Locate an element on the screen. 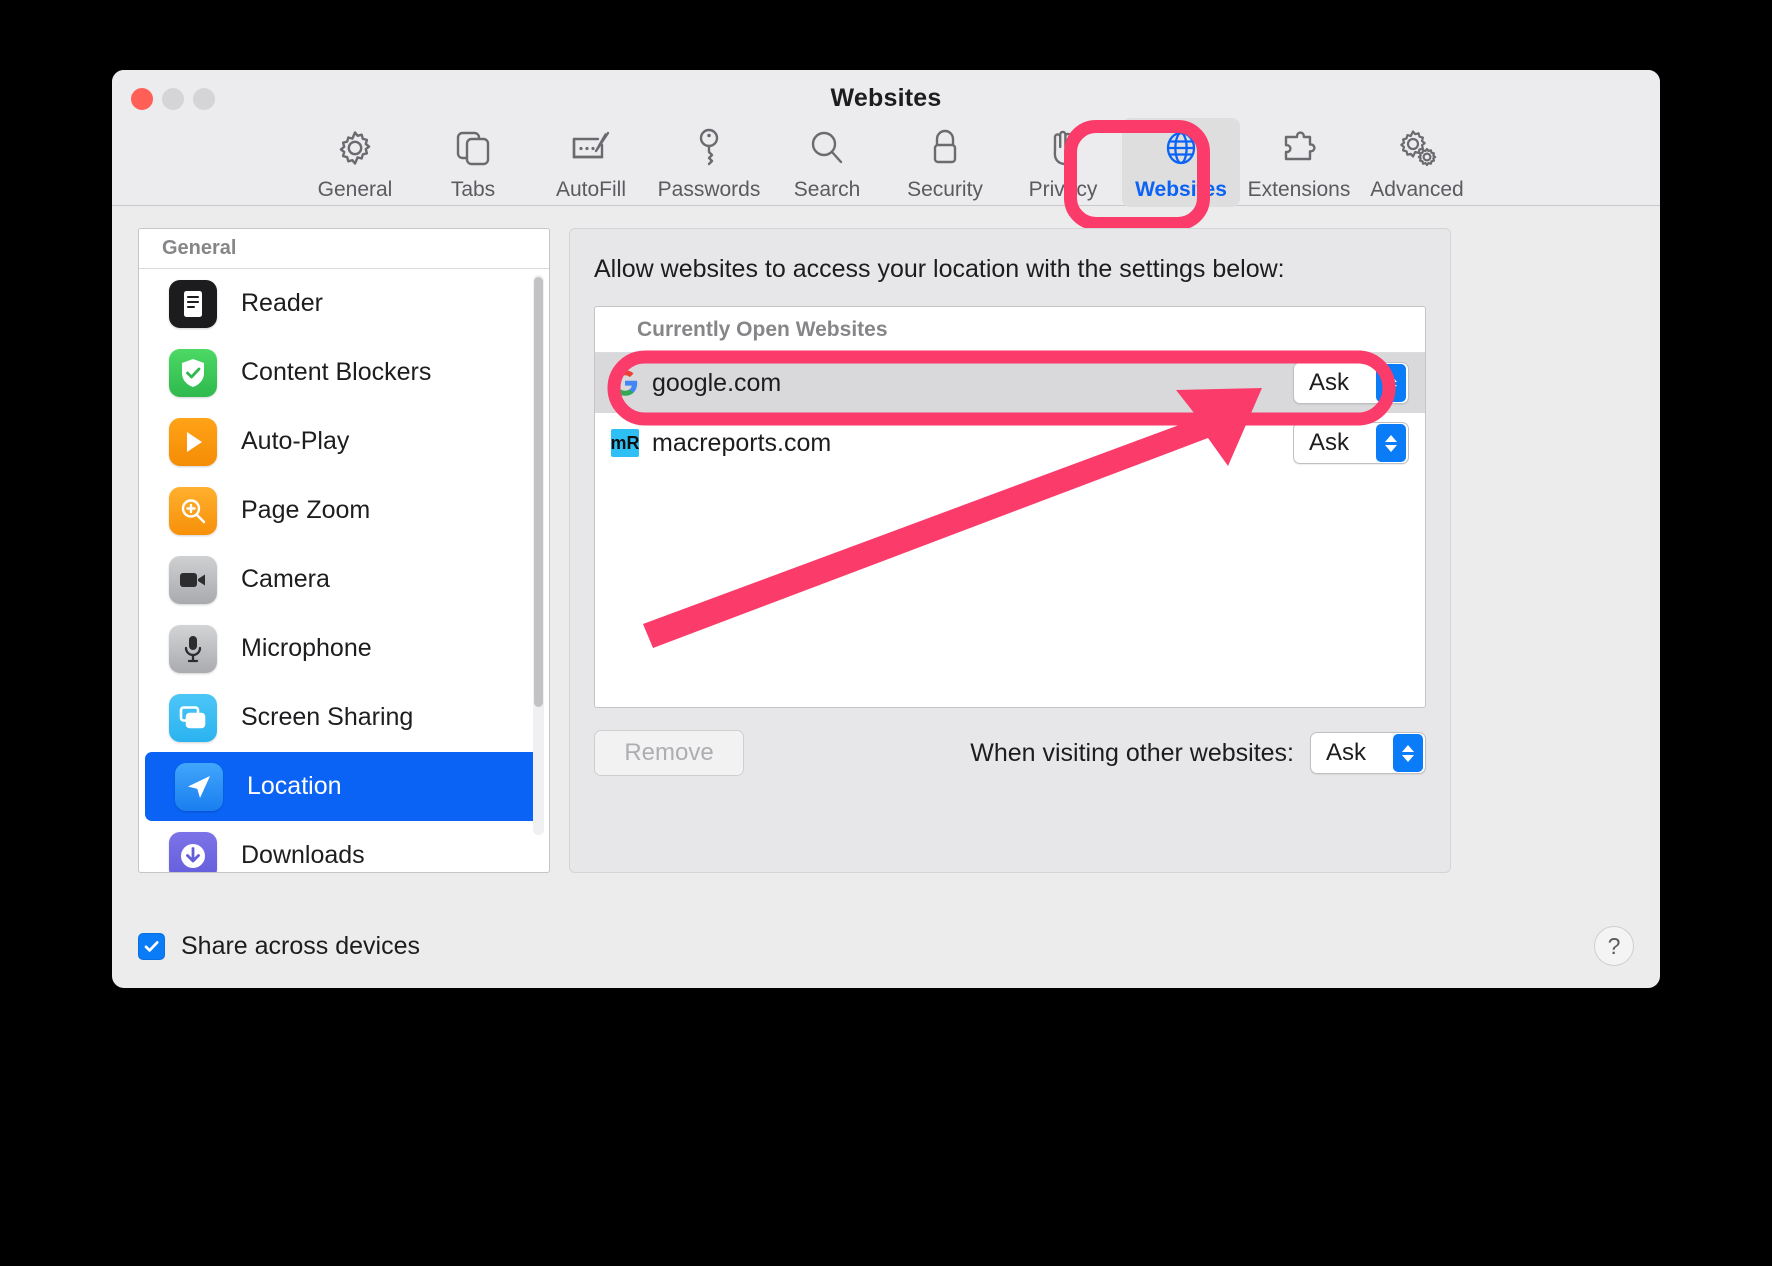 The width and height of the screenshot is (1772, 1266). sidebar-item-auto-play: Auto-Play is located at coordinates (344, 441).